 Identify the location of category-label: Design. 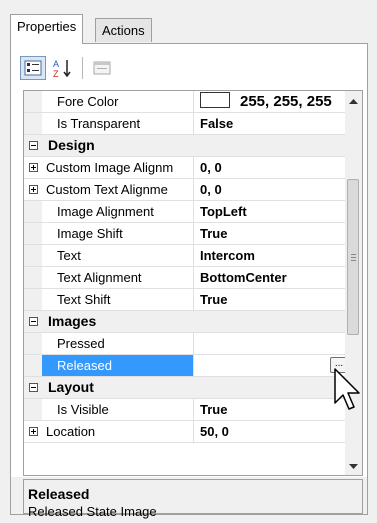
(71, 145).